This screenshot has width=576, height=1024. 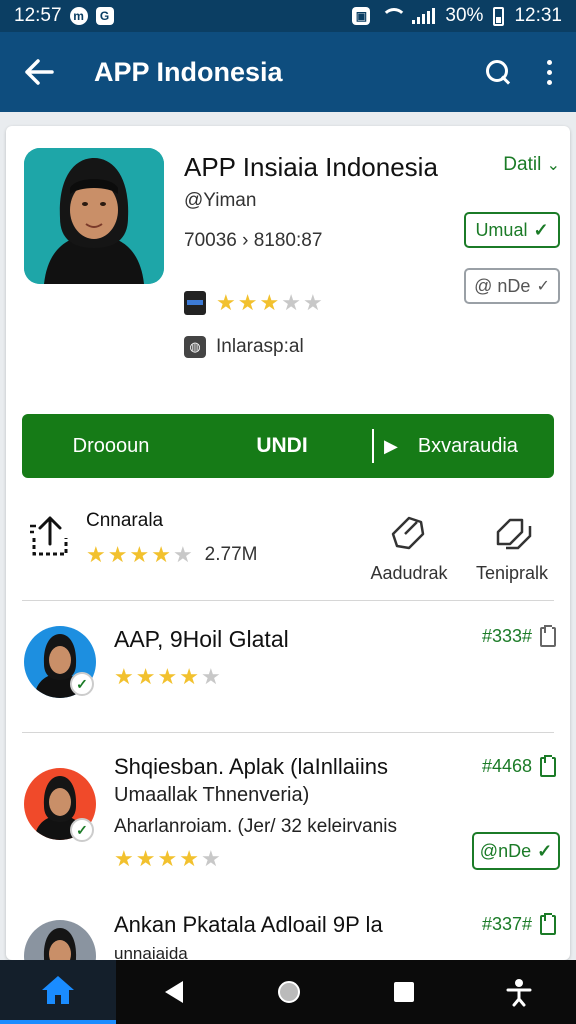 I want to click on undi-button: UNDI, so click(x=282, y=446).